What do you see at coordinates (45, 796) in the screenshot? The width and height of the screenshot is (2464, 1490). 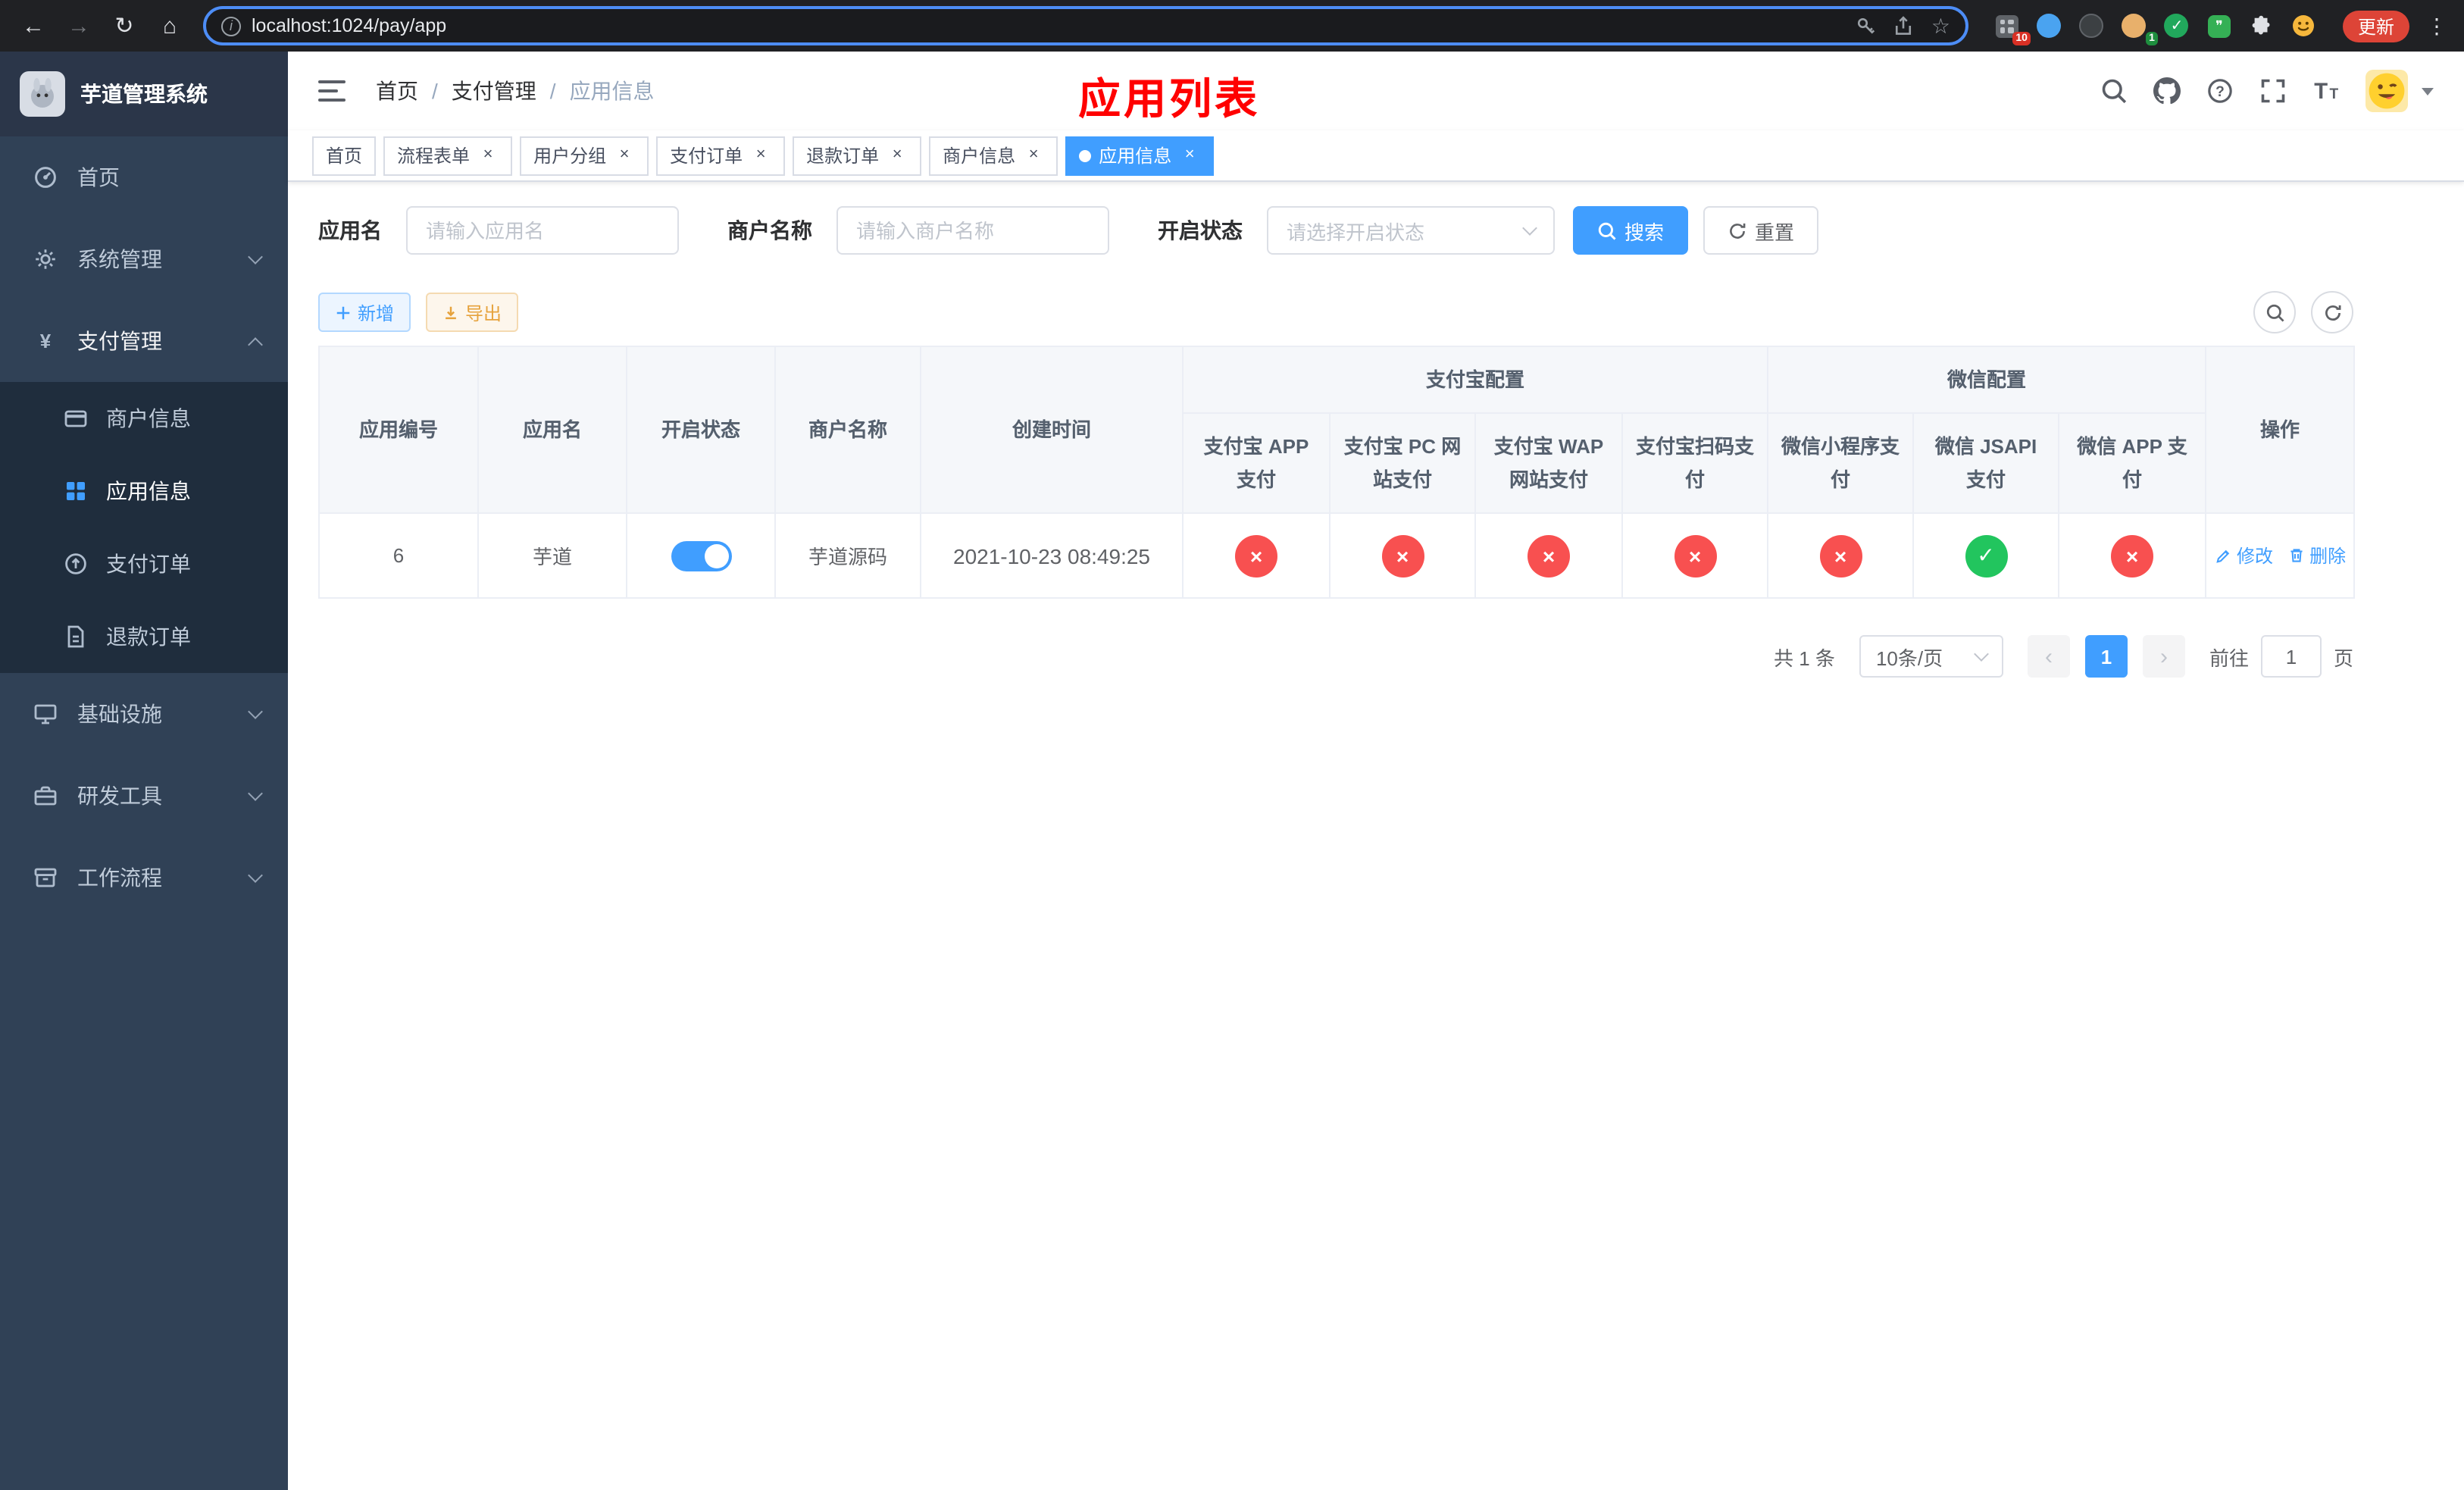 I see `toolbox-icon` at bounding box center [45, 796].